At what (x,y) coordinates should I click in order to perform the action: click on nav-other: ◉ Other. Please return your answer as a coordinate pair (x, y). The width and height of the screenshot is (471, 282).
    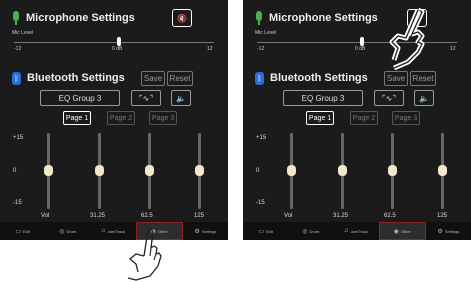
    Looking at the image, I should click on (402, 231).